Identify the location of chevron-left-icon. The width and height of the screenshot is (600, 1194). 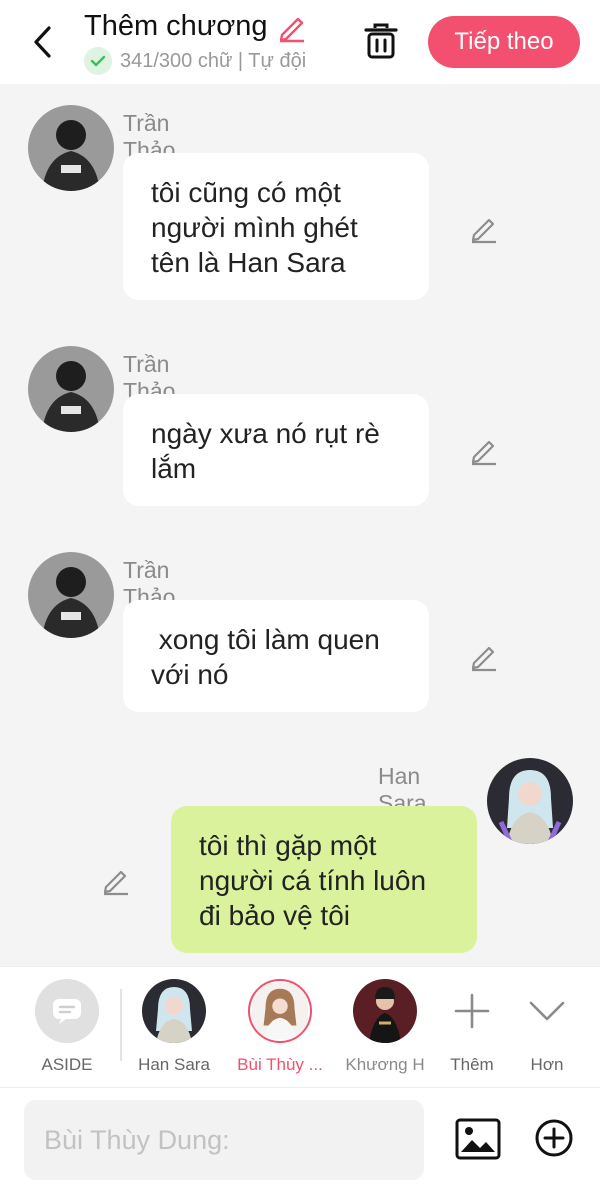
(42, 42).